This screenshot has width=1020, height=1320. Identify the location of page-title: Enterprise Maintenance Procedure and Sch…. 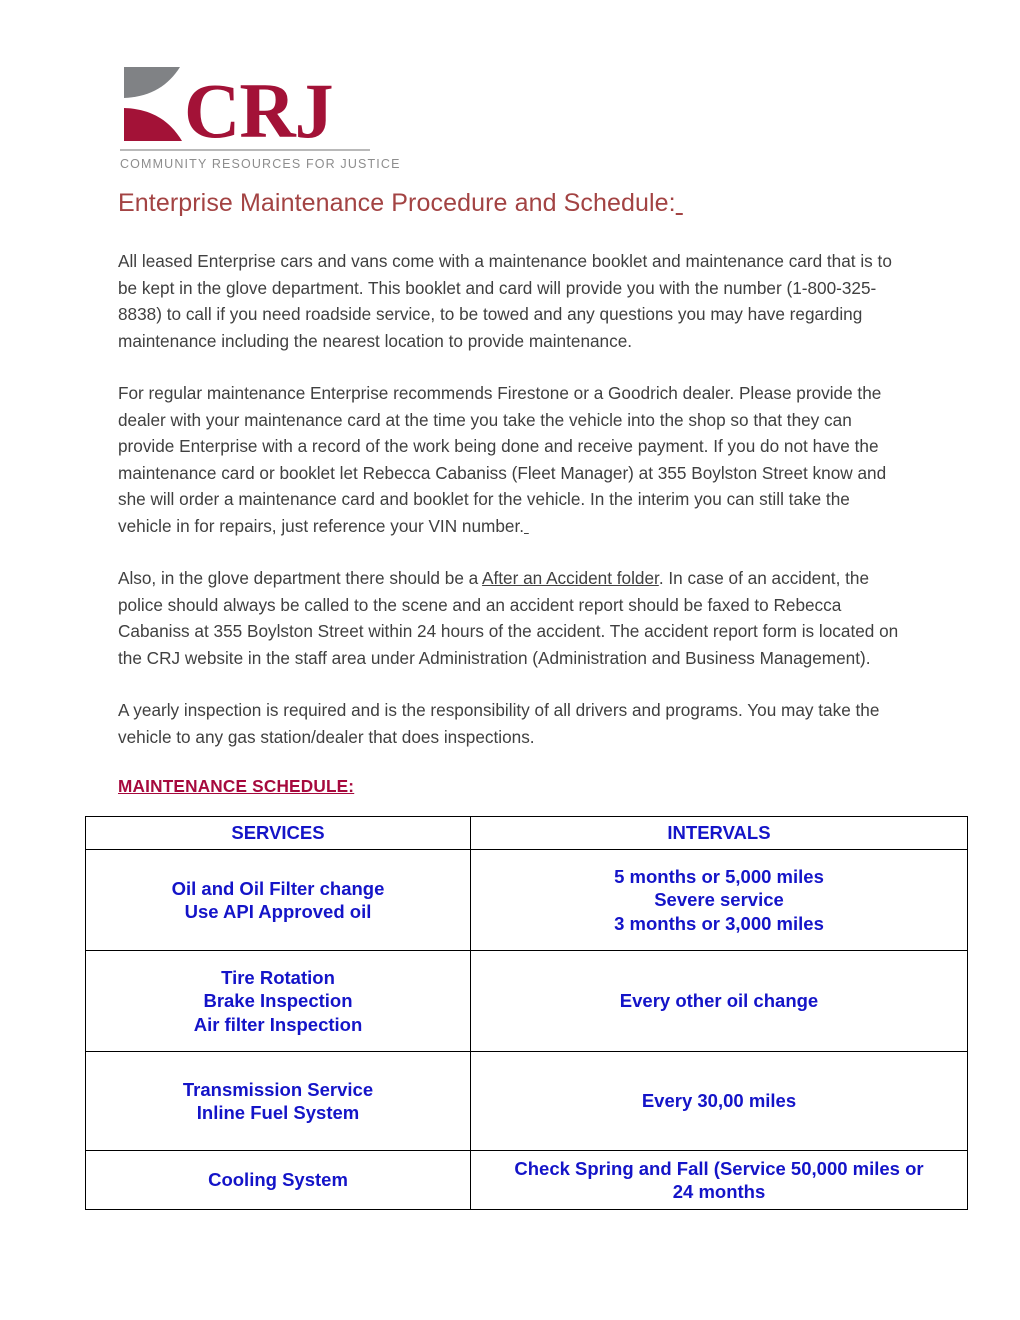
(513, 203).